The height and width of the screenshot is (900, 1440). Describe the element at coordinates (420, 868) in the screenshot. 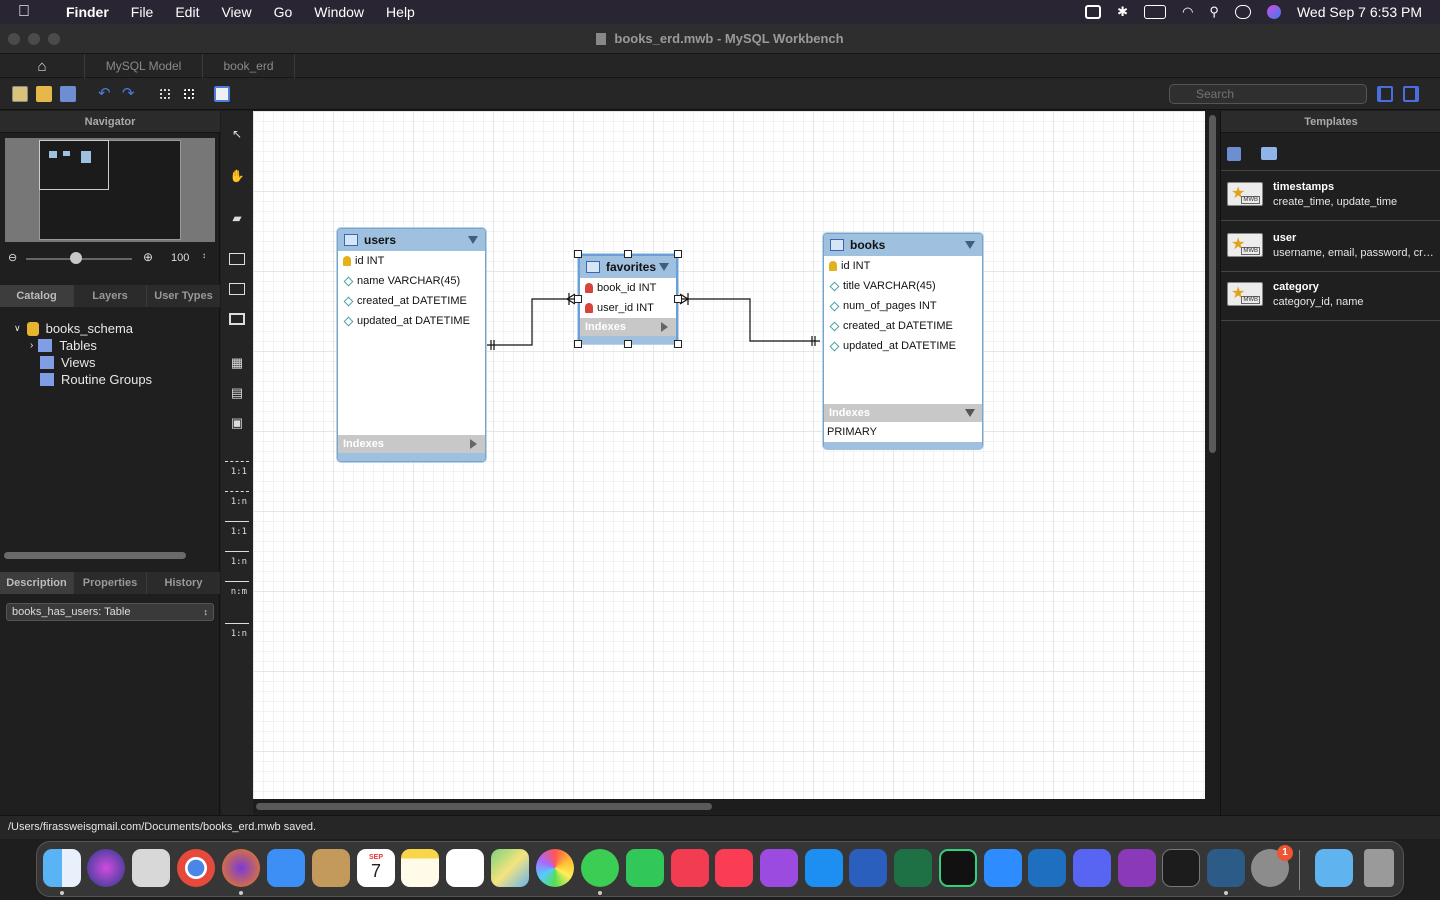

I see `notes-icon` at that location.